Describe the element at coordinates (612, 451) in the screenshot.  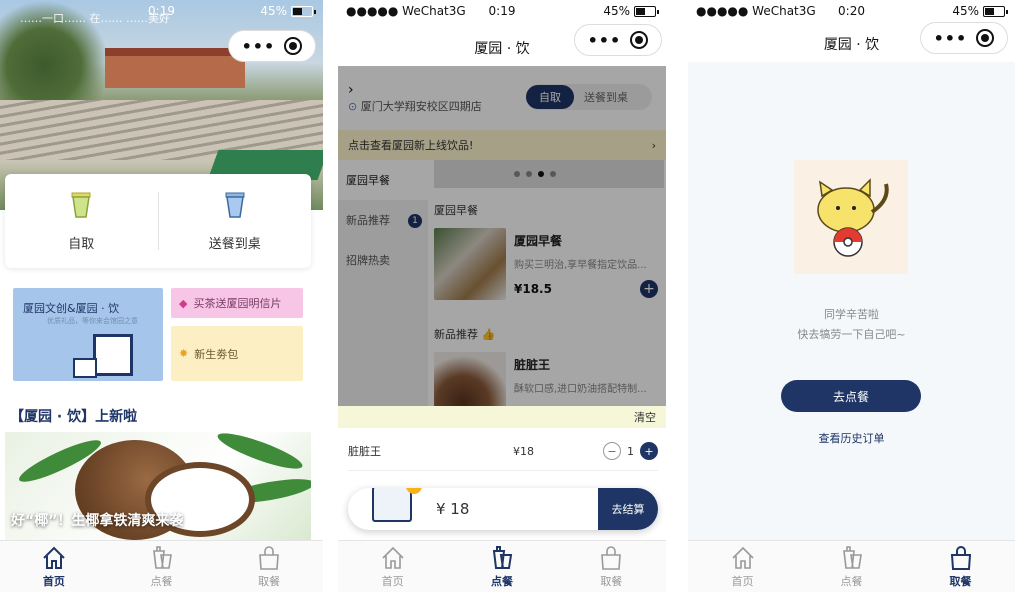
I see `decrease-button: −` at that location.